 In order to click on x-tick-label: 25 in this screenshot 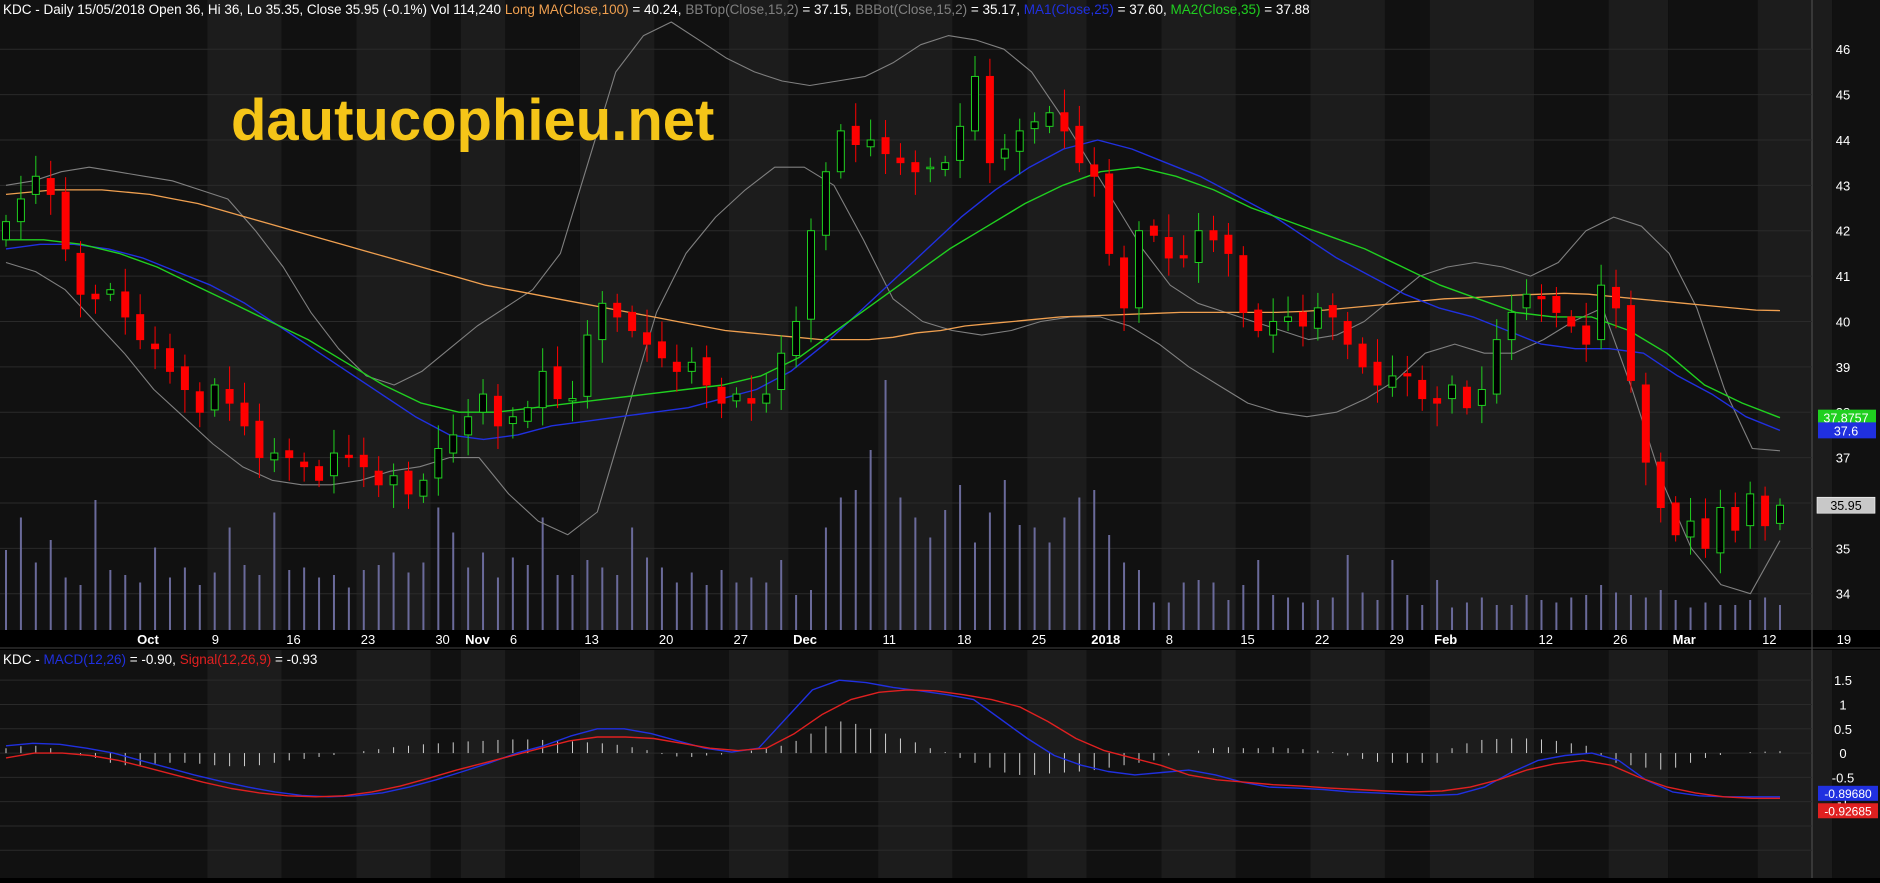, I will do `click(1039, 639)`.